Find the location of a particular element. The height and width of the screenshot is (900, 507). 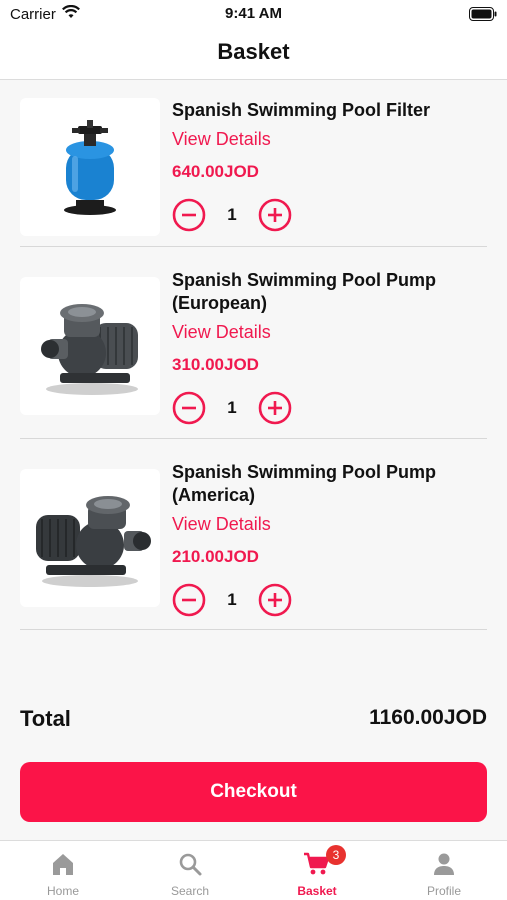

cart-count-badge: 3 is located at coordinates (336, 855).